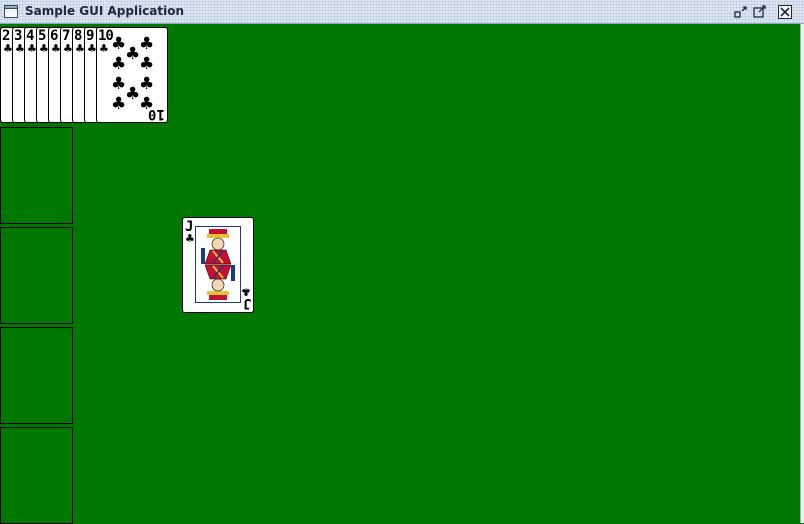  I want to click on title-bar: Sample GUI Application, so click(402, 12).